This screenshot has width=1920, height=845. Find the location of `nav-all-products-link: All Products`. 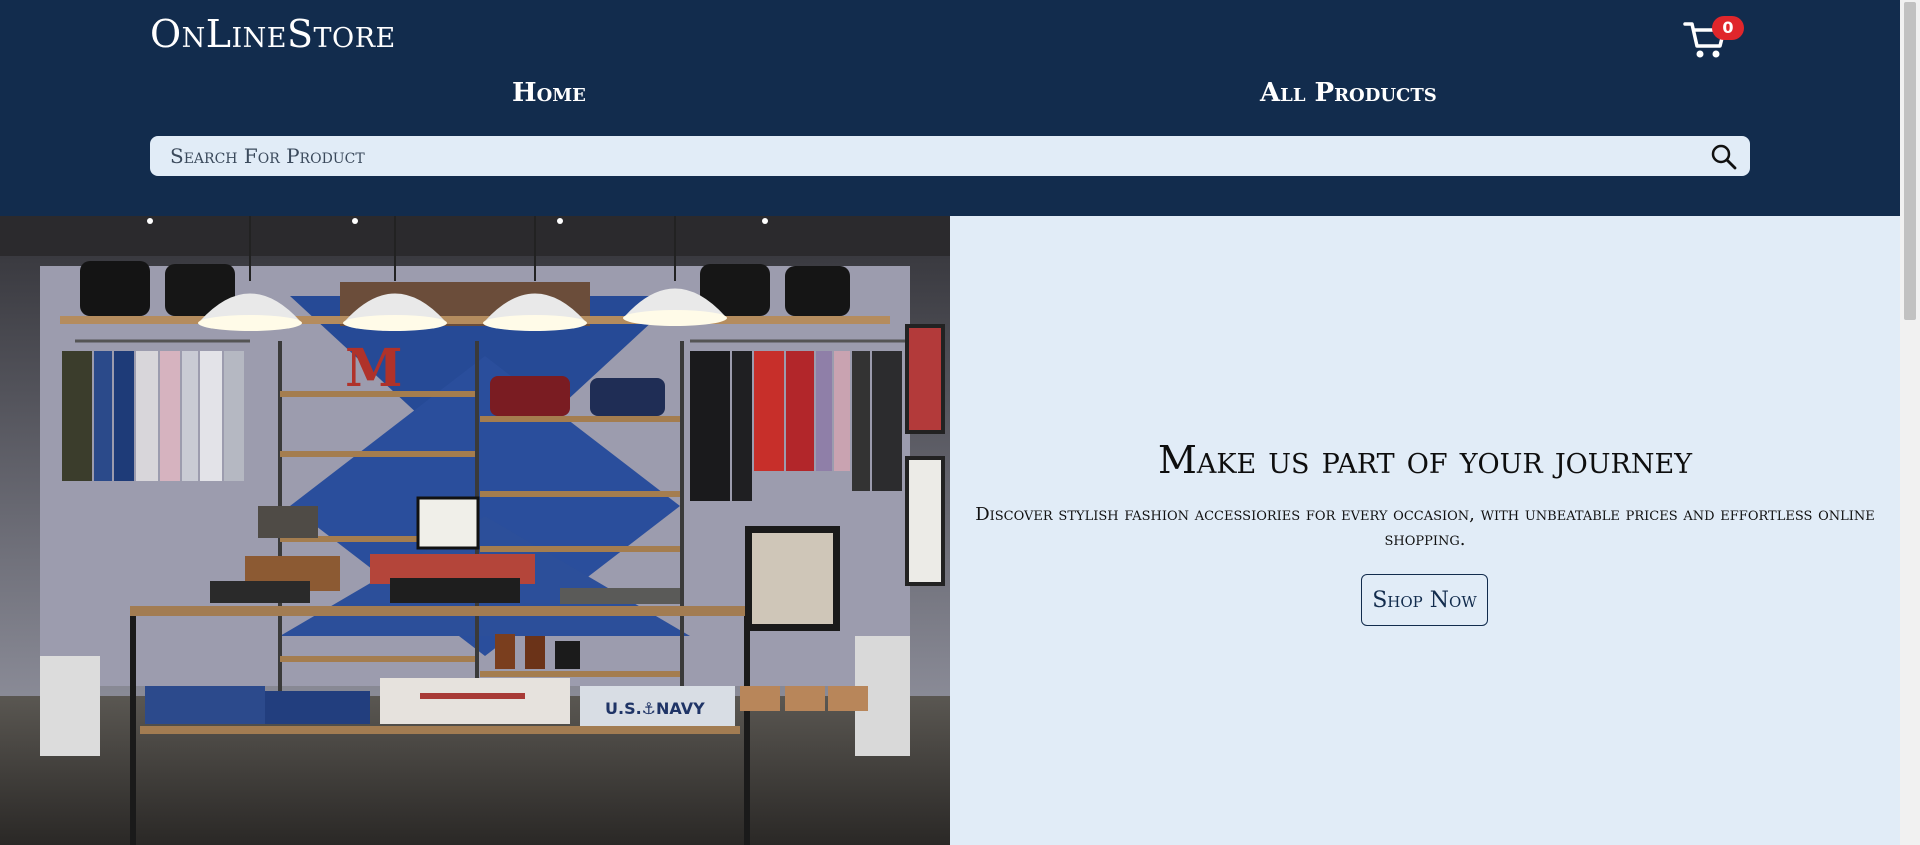

nav-all-products-link: All Products is located at coordinates (1348, 93).